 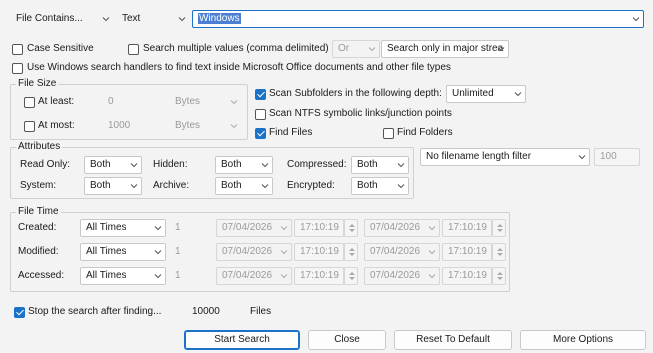 What do you see at coordinates (260, 94) in the screenshot?
I see `scan-subfolders-checkbox` at bounding box center [260, 94].